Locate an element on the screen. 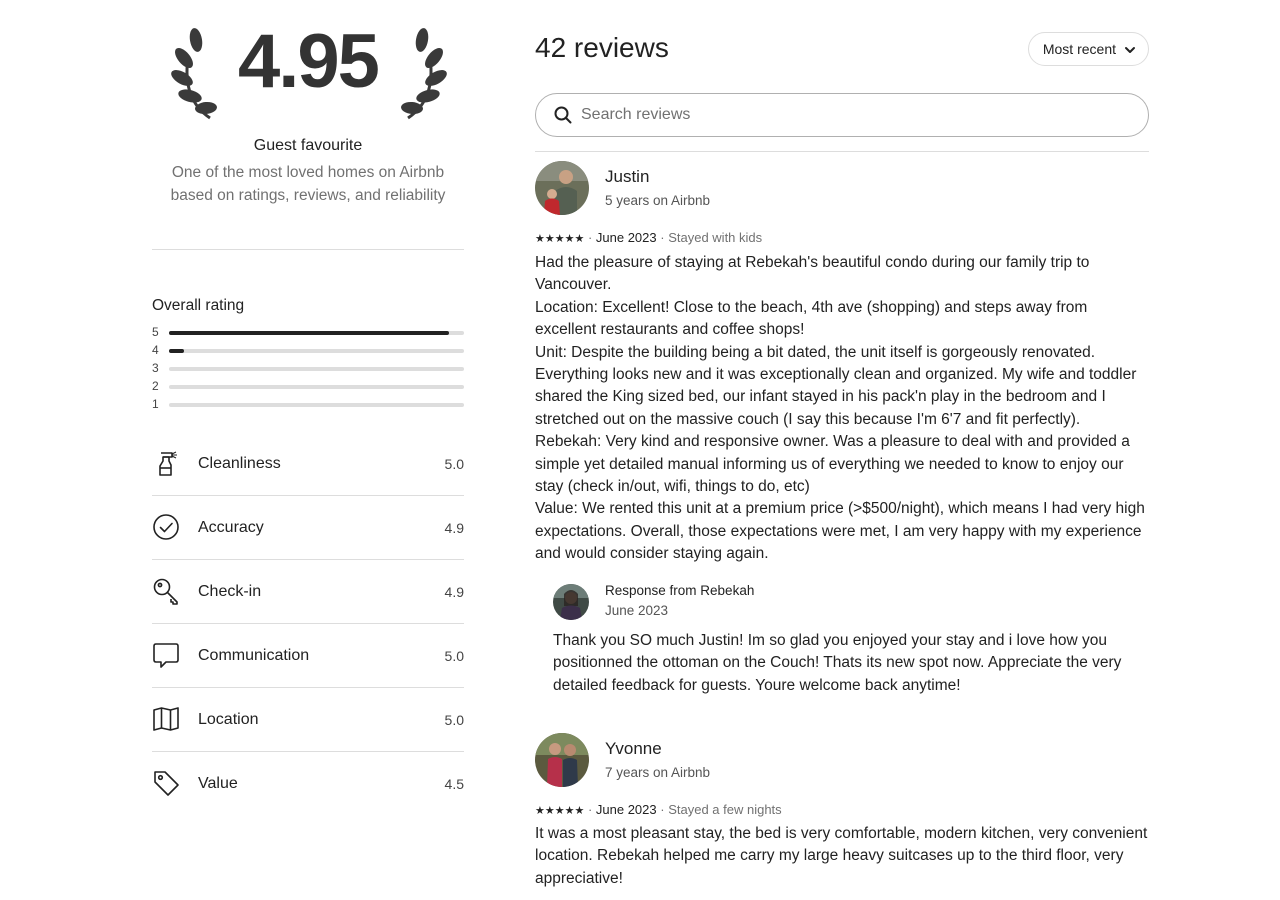 The height and width of the screenshot is (900, 1280). rating-bar-row: 1 is located at coordinates (308, 405).